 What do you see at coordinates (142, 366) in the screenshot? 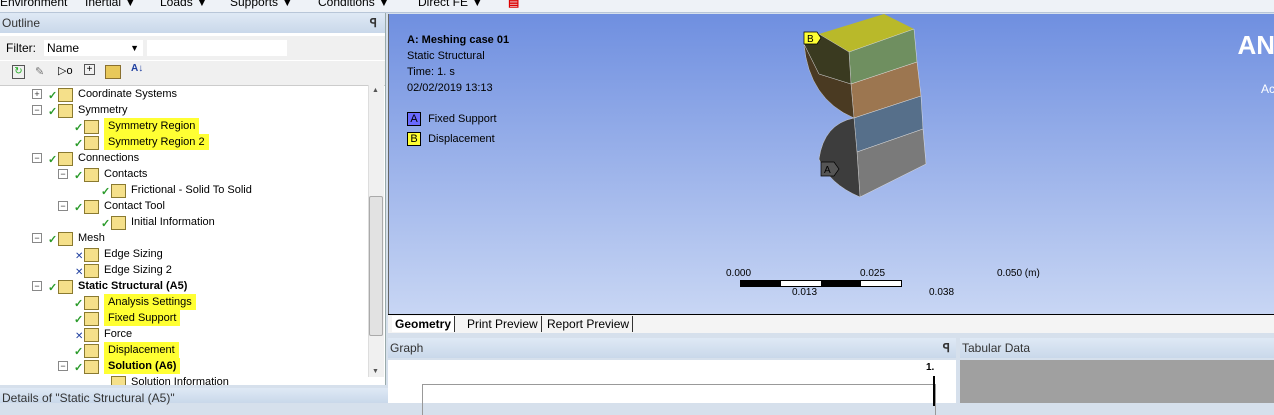
I see `tree-item-label: Solution (A6)` at bounding box center [142, 366].